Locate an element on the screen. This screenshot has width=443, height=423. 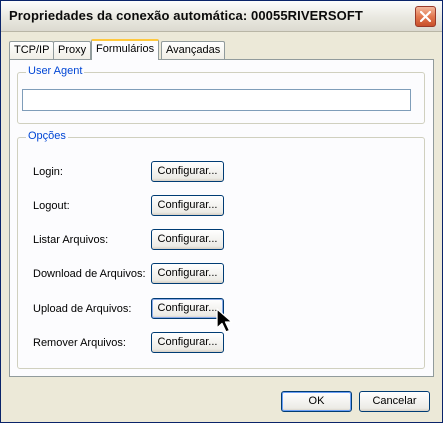
download-files-label: Download de Arquivos: is located at coordinates (89, 274).